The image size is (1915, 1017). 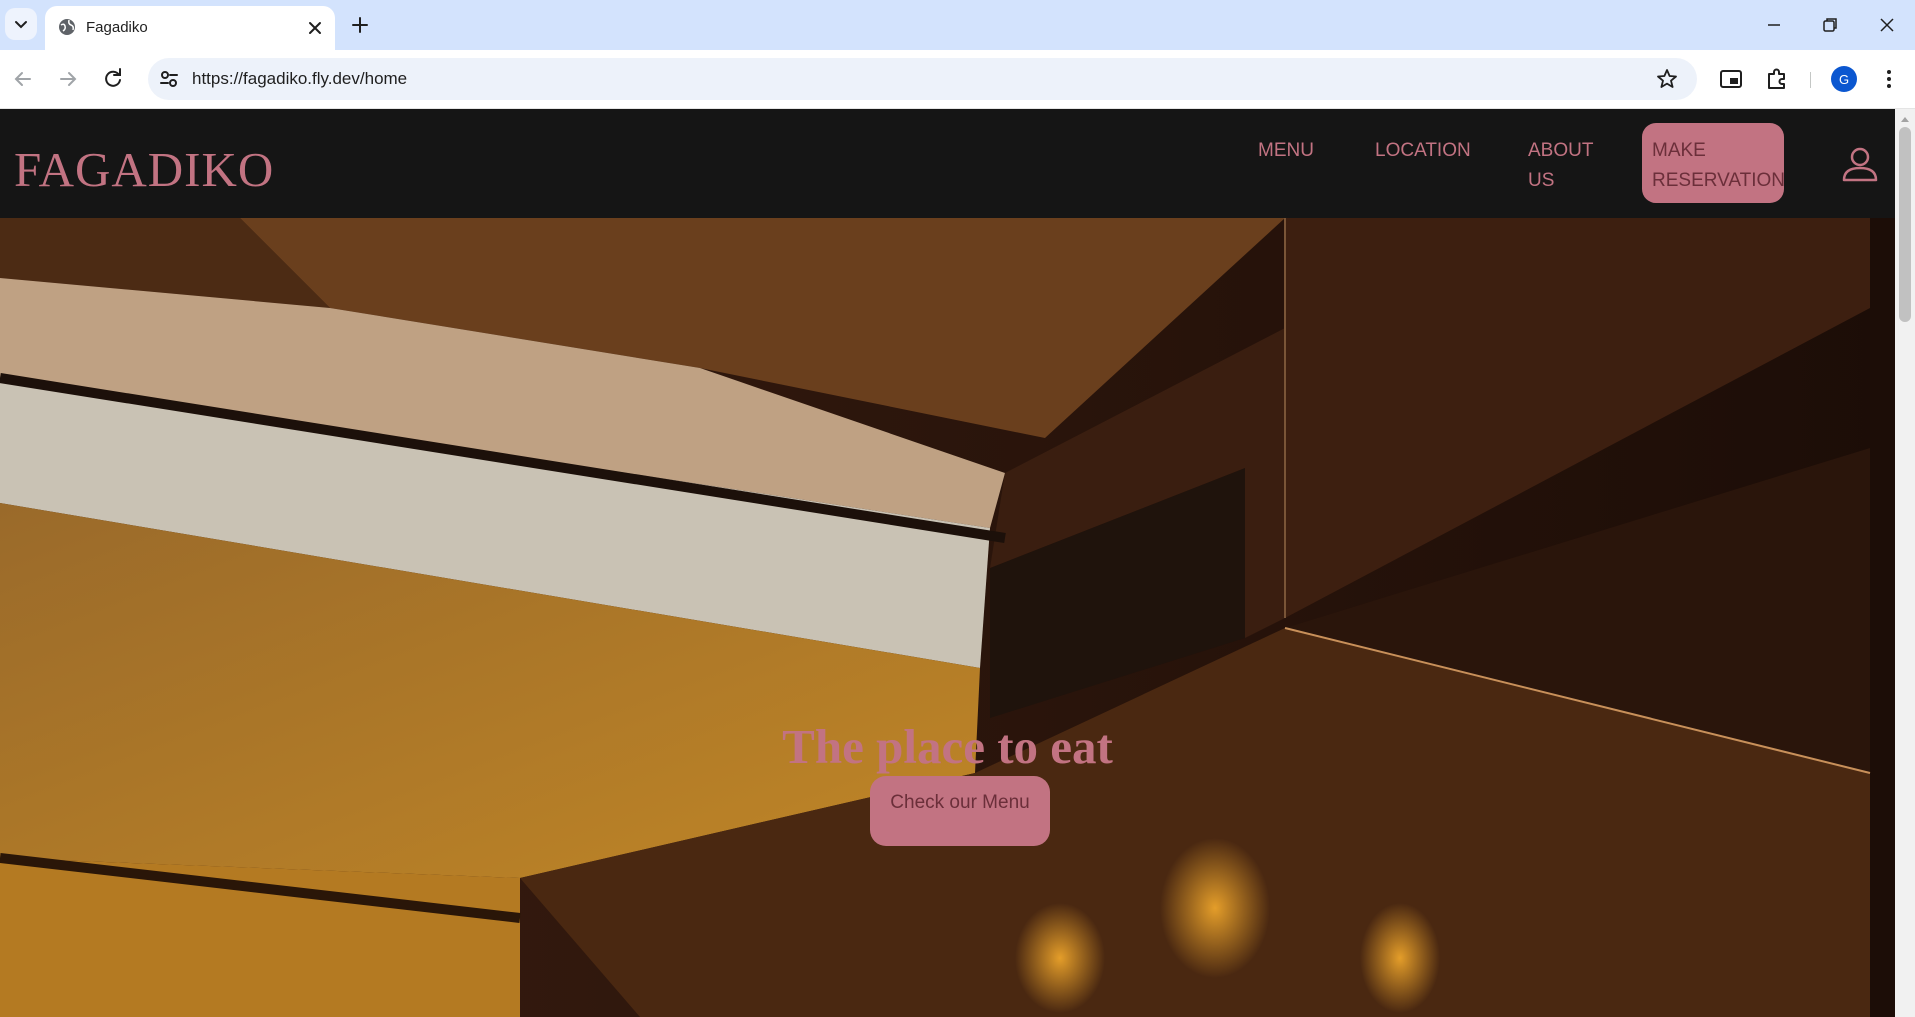 What do you see at coordinates (1286, 151) in the screenshot?
I see `nav-menu-link: MENU` at bounding box center [1286, 151].